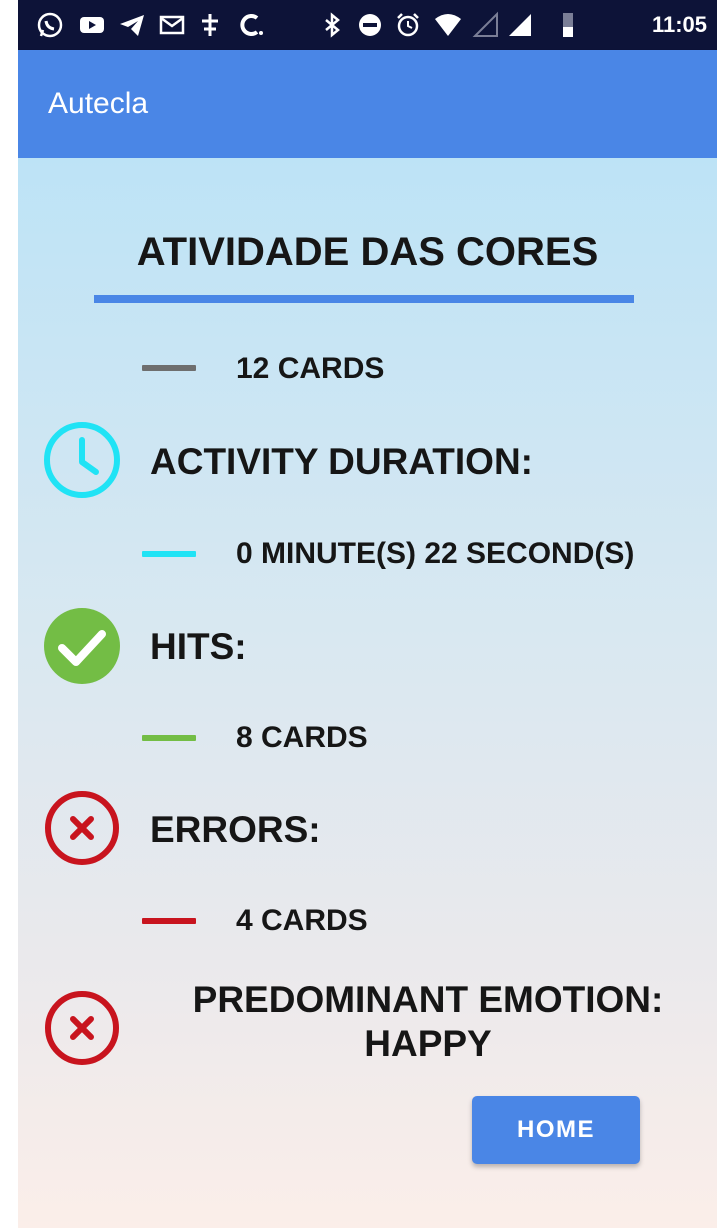 This screenshot has height=1228, width=717. Describe the element at coordinates (98, 103) in the screenshot. I see `app-title: Autecla` at that location.